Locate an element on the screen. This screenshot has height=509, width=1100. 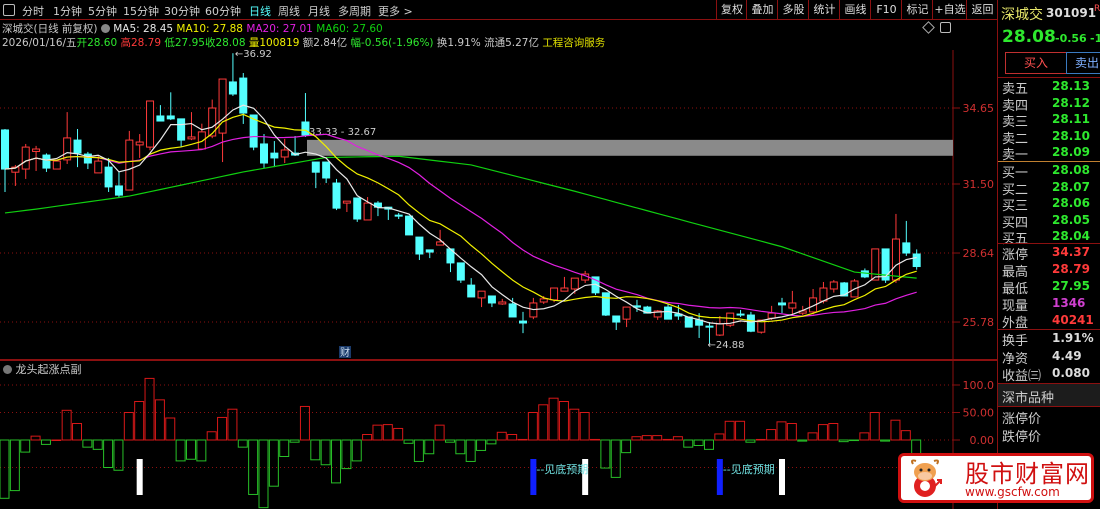
bid-row: 买一 28.08 is located at coordinates (1051, 171).